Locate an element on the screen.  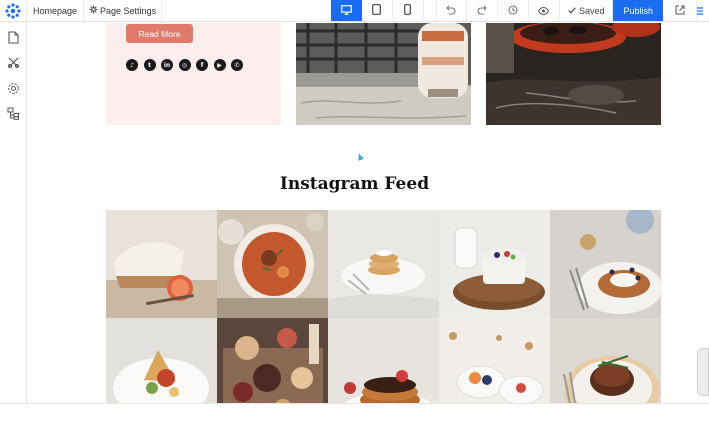
check-icon is located at coordinates (572, 11).